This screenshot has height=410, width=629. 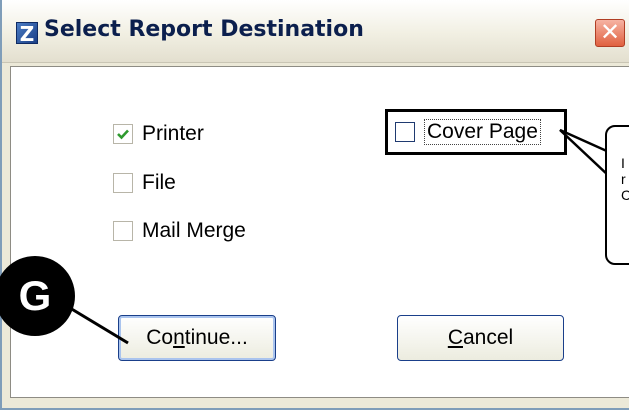 I want to click on note-line: C, so click(x=625, y=195).